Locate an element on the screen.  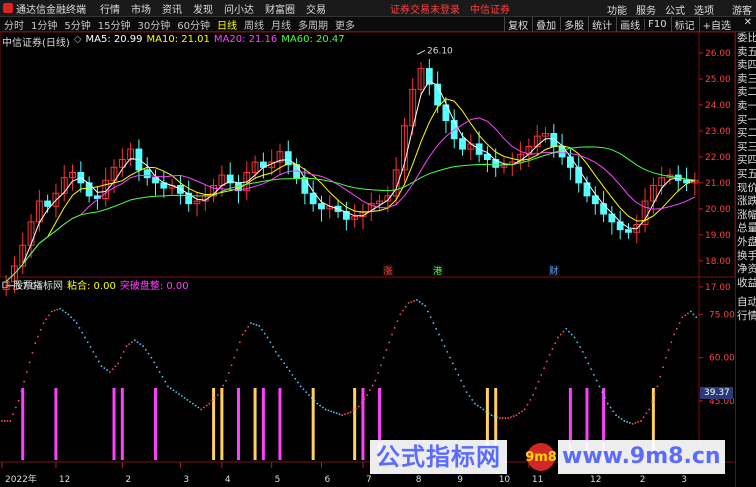
indicator-name: 股票指标网 is located at coordinates (38, 284).